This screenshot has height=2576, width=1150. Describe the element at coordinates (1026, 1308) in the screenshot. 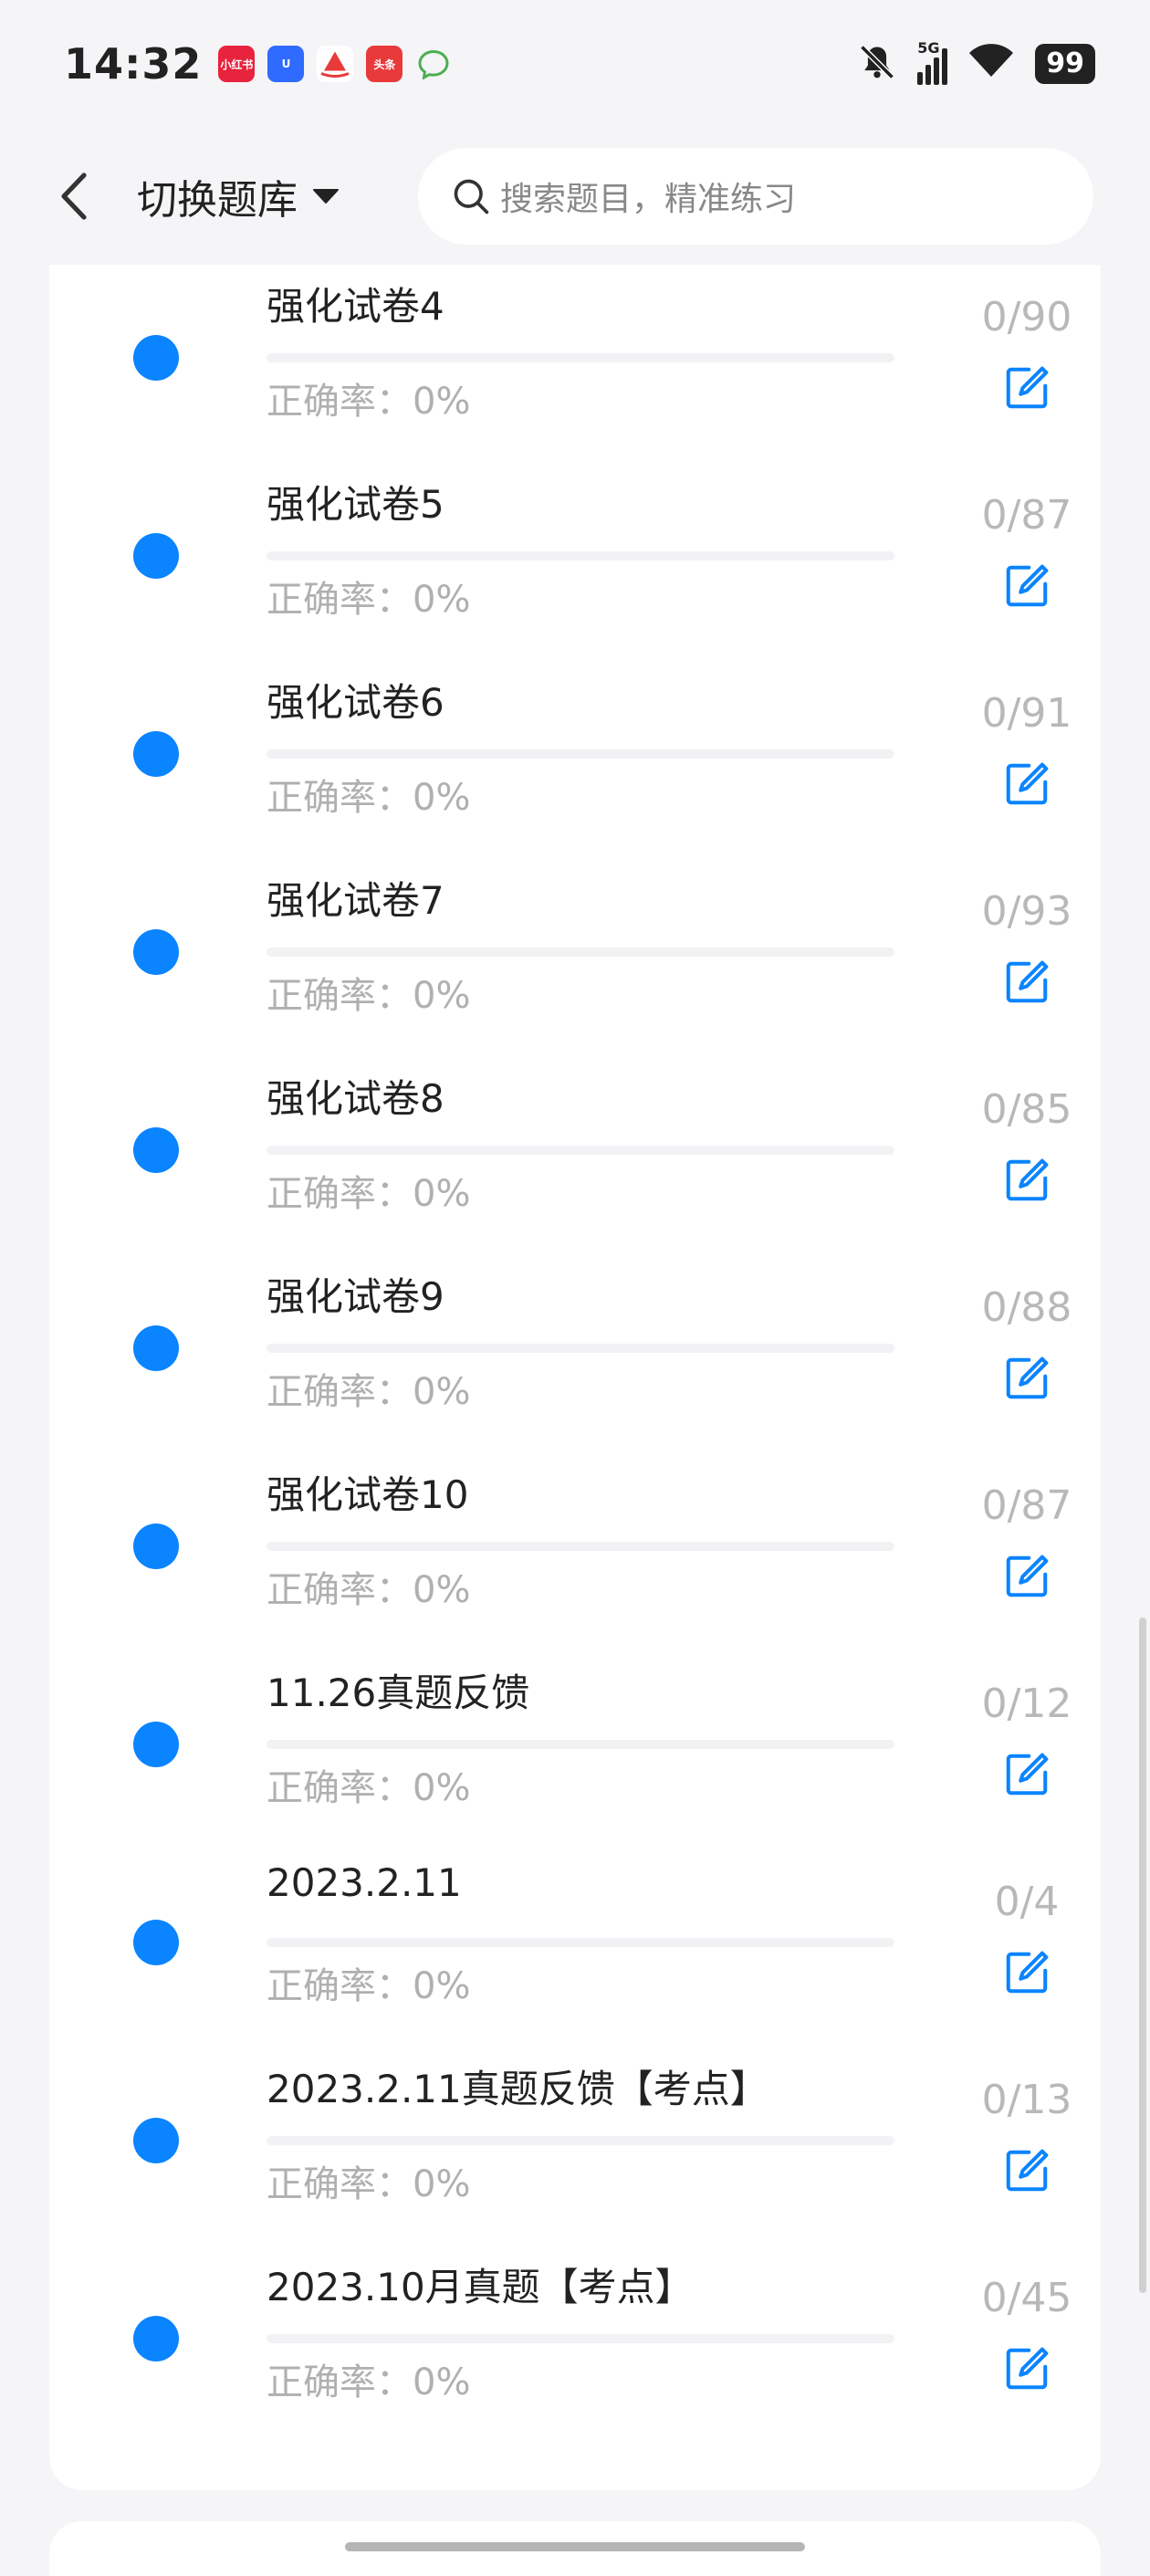

I see `question-count: 0/88` at that location.